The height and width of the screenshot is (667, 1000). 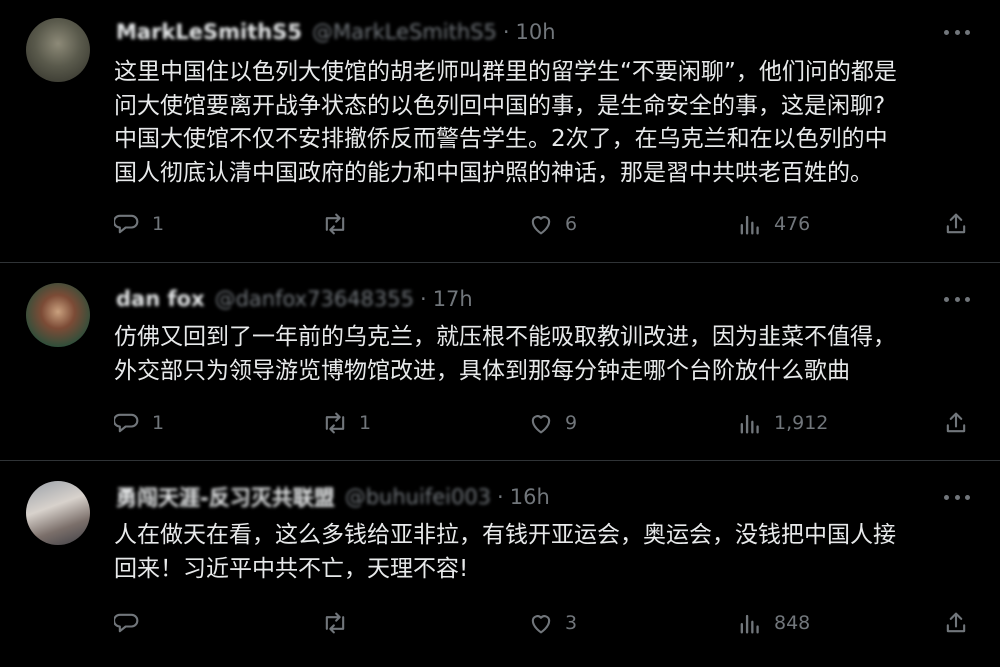 What do you see at coordinates (418, 497) in the screenshot?
I see `author-handle: @buhuifei003` at bounding box center [418, 497].